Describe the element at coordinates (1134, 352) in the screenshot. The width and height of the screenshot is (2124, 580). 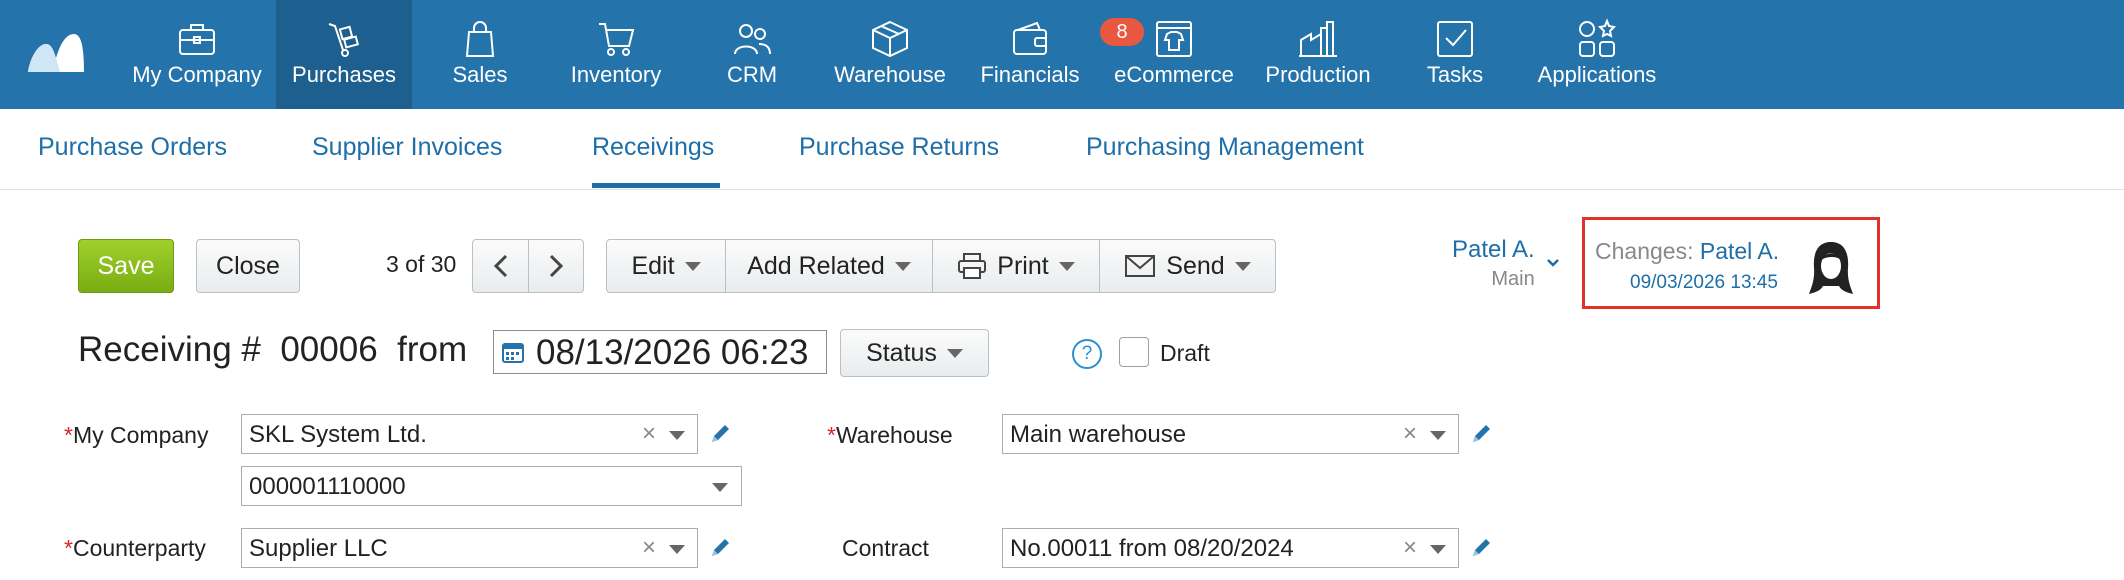
I see `draft-checkbox` at that location.